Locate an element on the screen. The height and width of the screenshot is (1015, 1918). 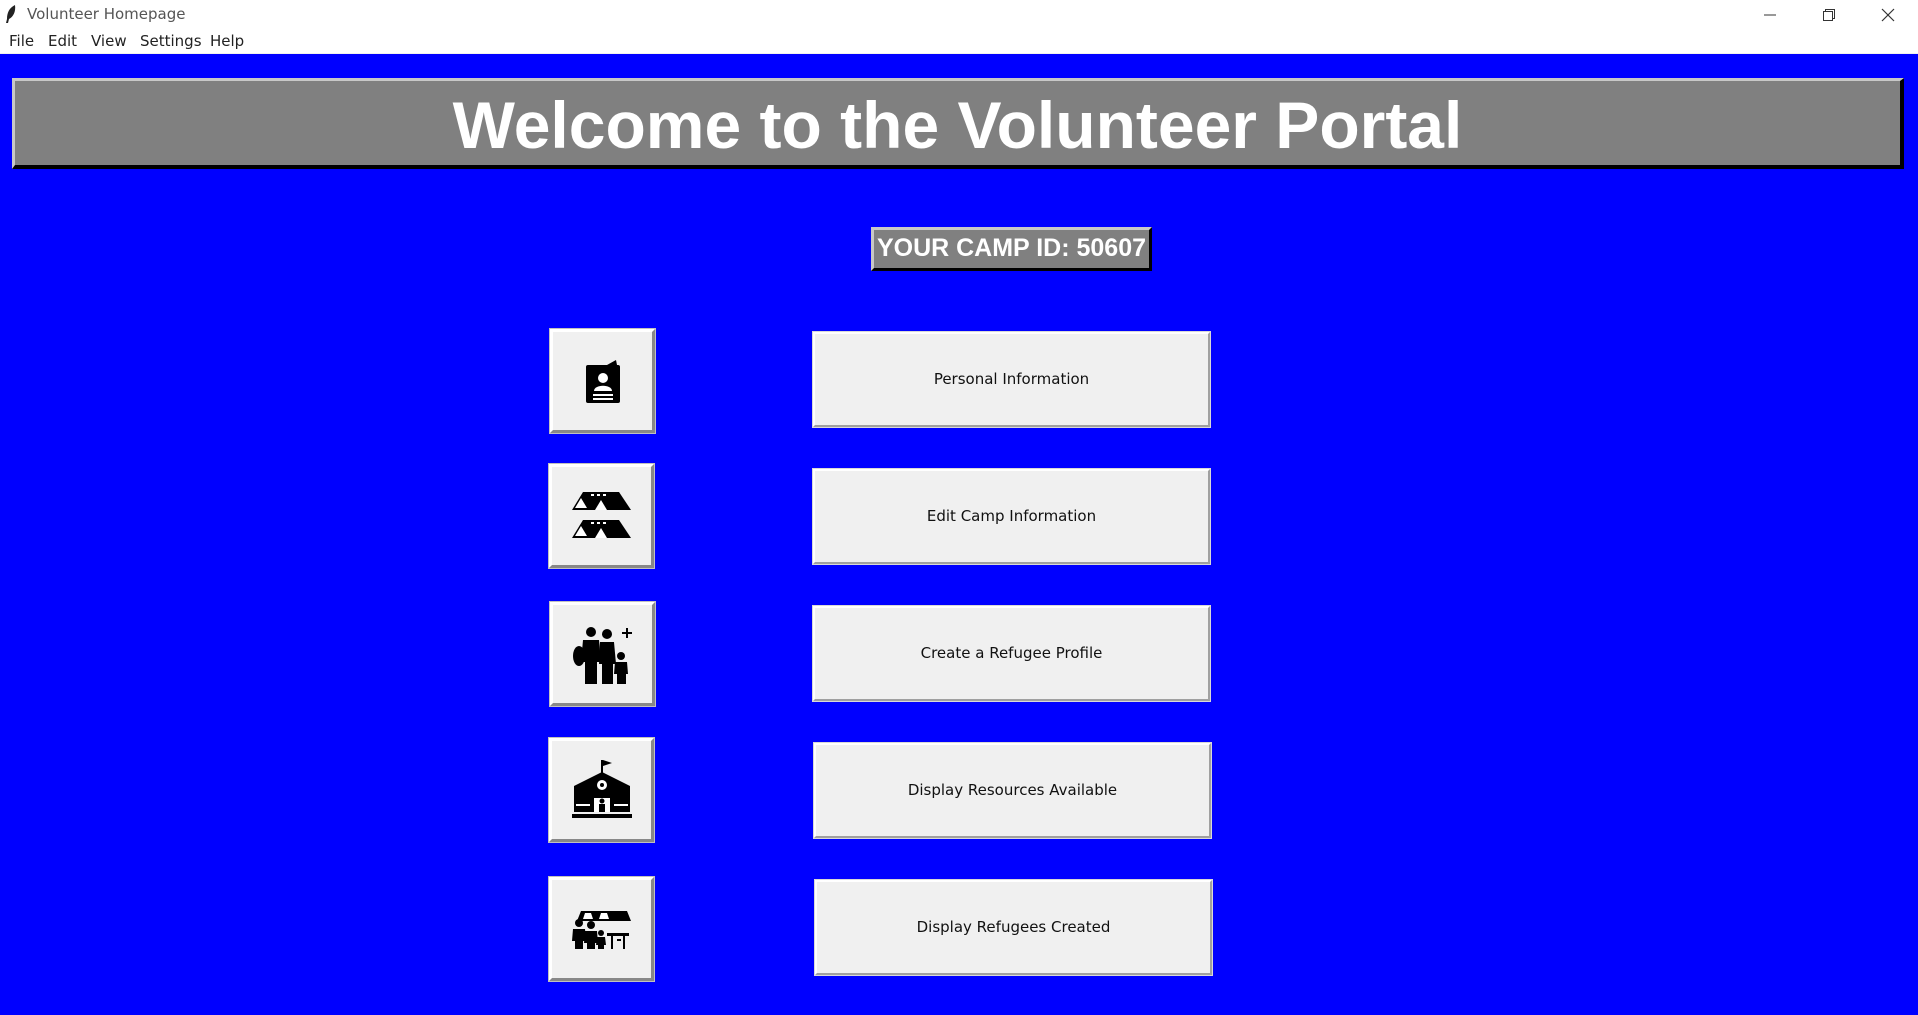
create-refugee-profile-button: Create a Refugee Profile is located at coordinates (1011, 653).